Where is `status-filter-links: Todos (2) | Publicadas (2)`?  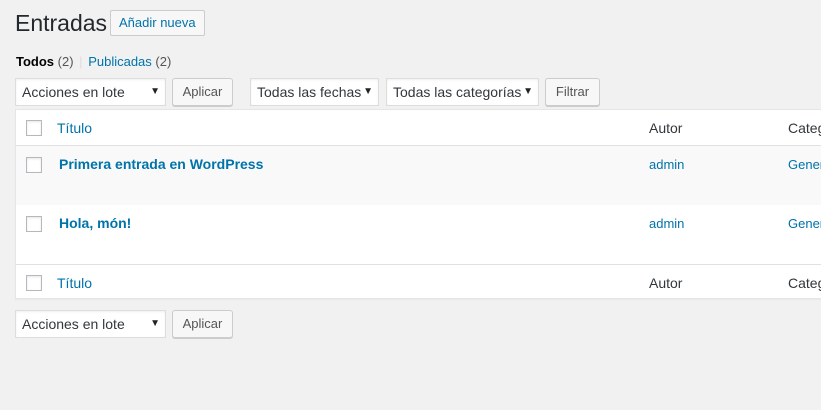
status-filter-links: Todos (2) | Publicadas (2) is located at coordinates (93, 62).